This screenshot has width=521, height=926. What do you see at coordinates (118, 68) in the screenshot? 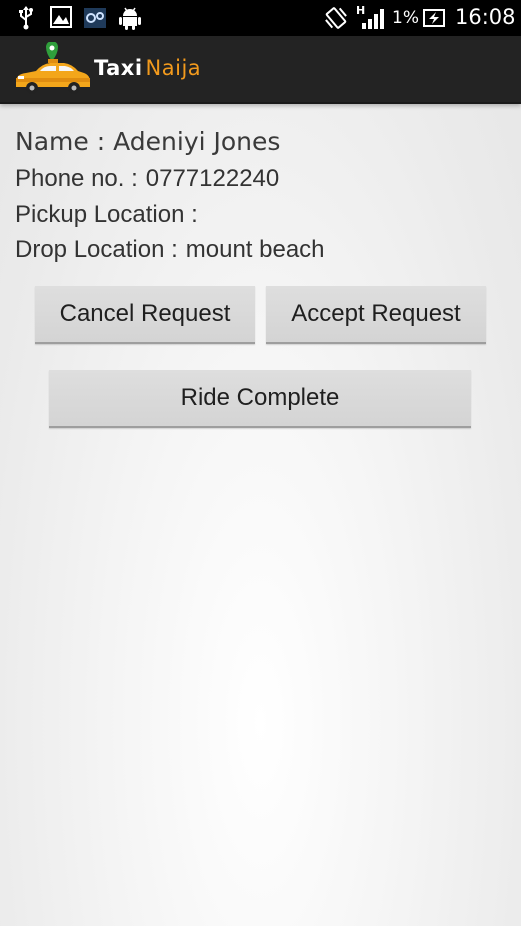
I see `brand-taxi: Taxi` at bounding box center [118, 68].